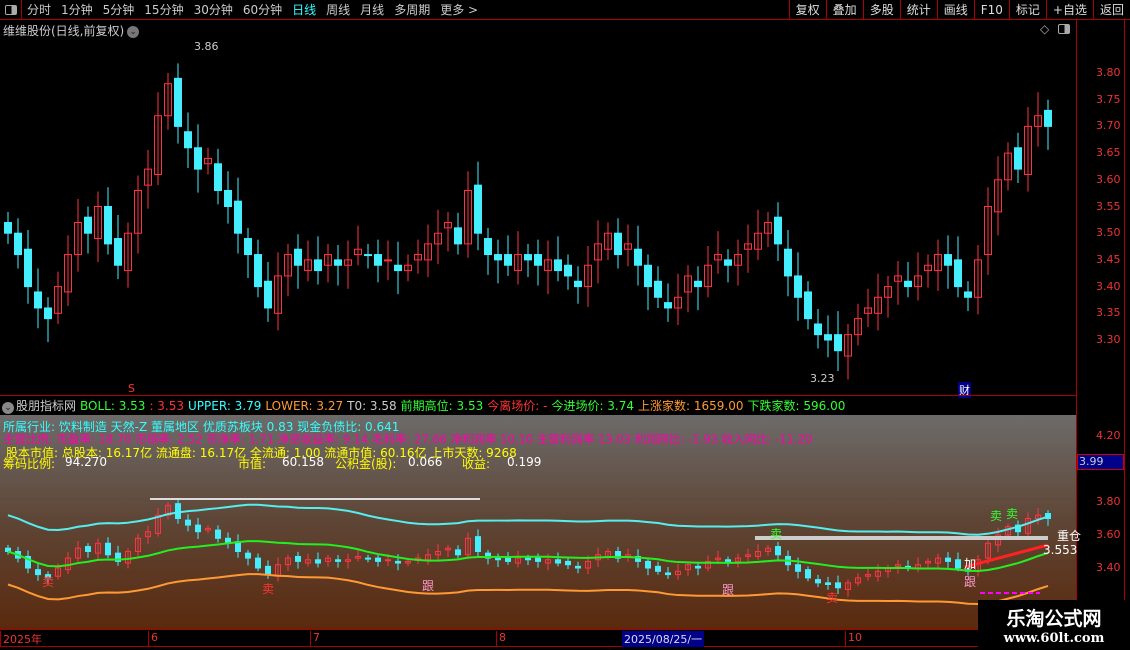  Describe the element at coordinates (11, 10) in the screenshot. I see `sidebar-toggle-button` at that location.